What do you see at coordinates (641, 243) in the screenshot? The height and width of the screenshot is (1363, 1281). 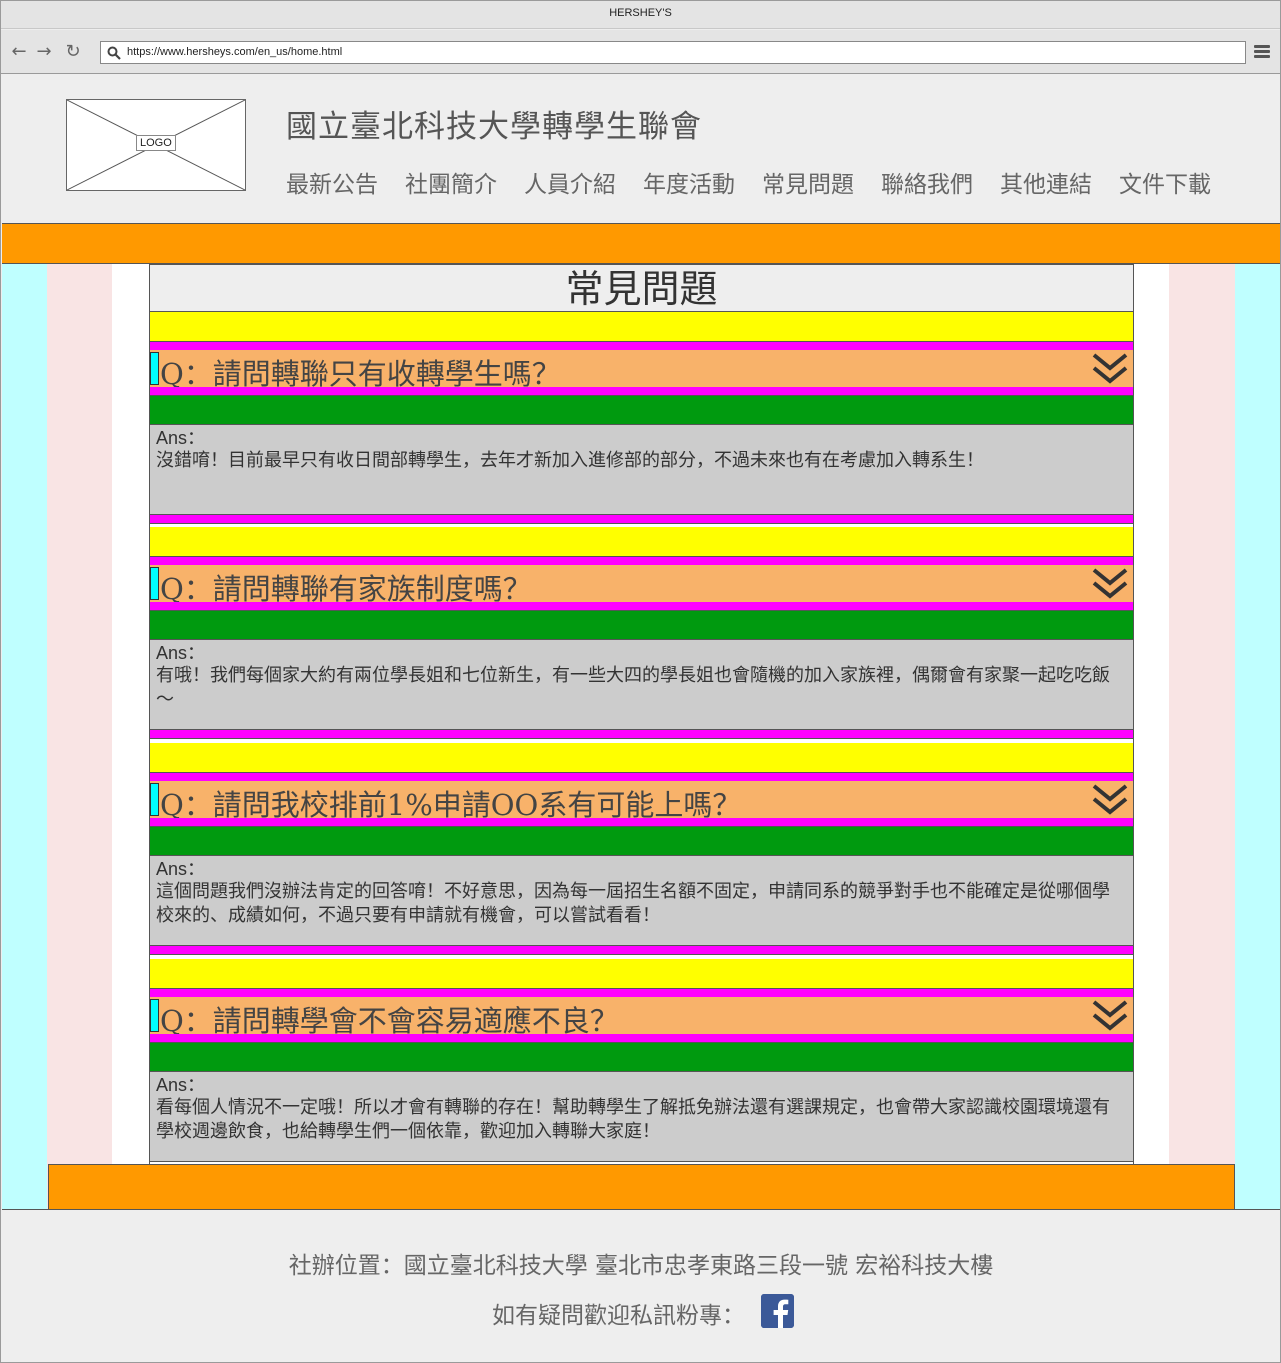 I see `top-orange-band` at bounding box center [641, 243].